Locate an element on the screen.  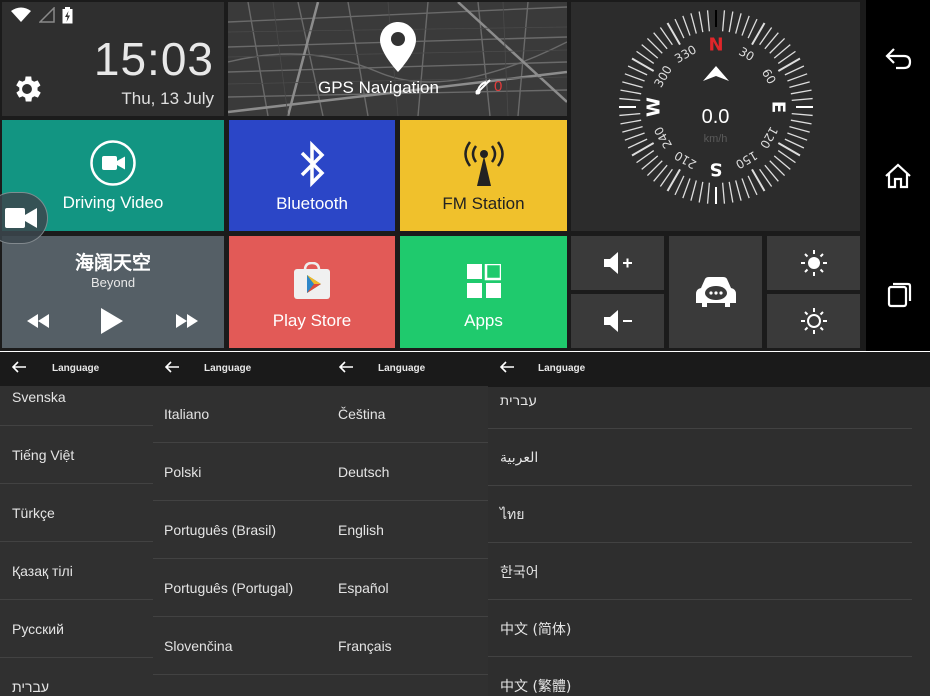
previous-track-icon is located at coordinates (38, 321).